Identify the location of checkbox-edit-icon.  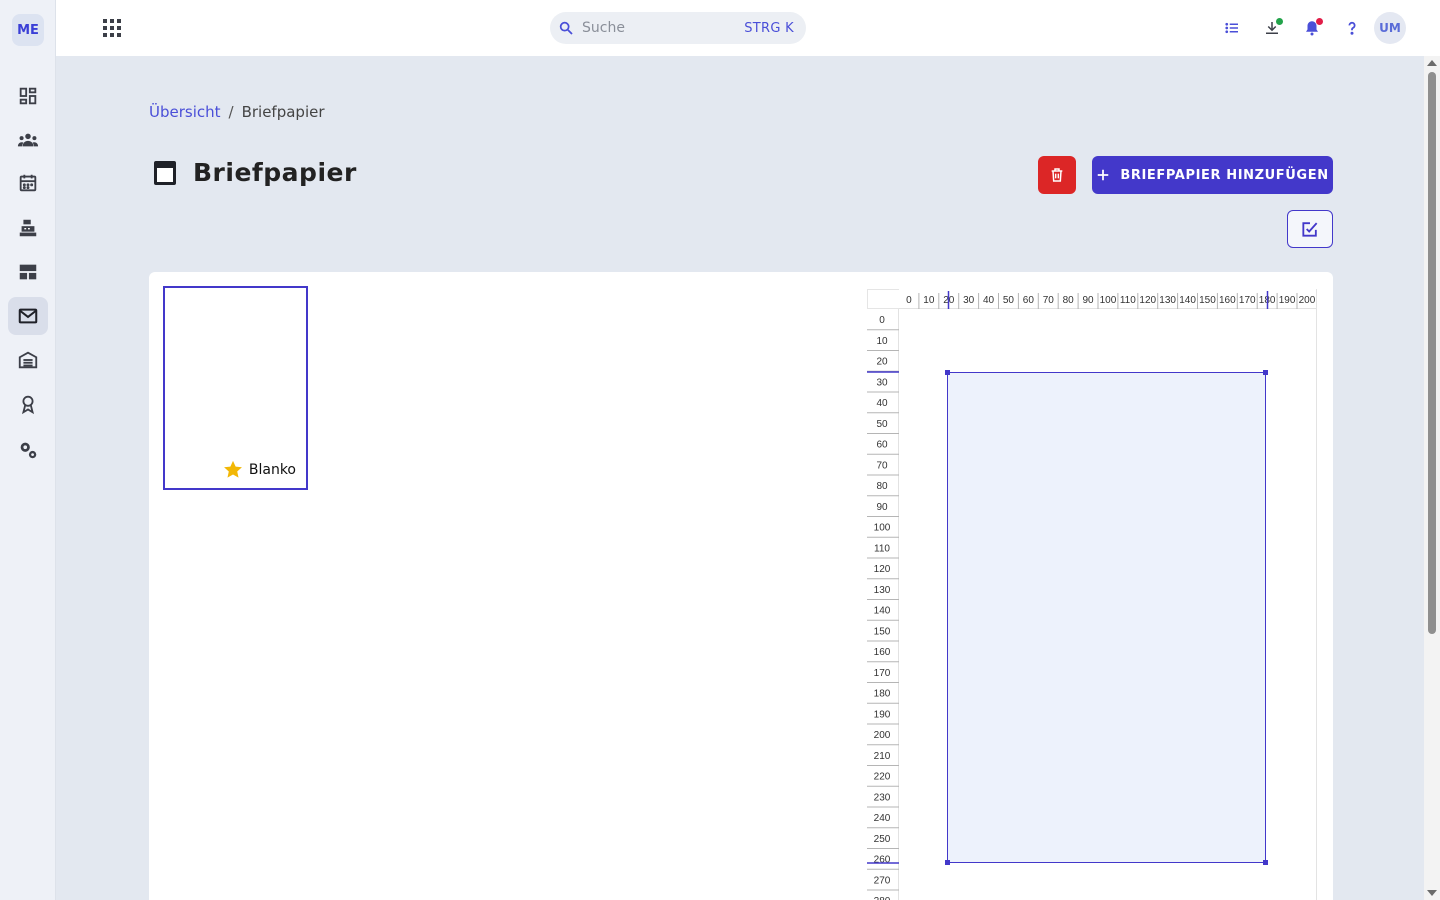
(1310, 229).